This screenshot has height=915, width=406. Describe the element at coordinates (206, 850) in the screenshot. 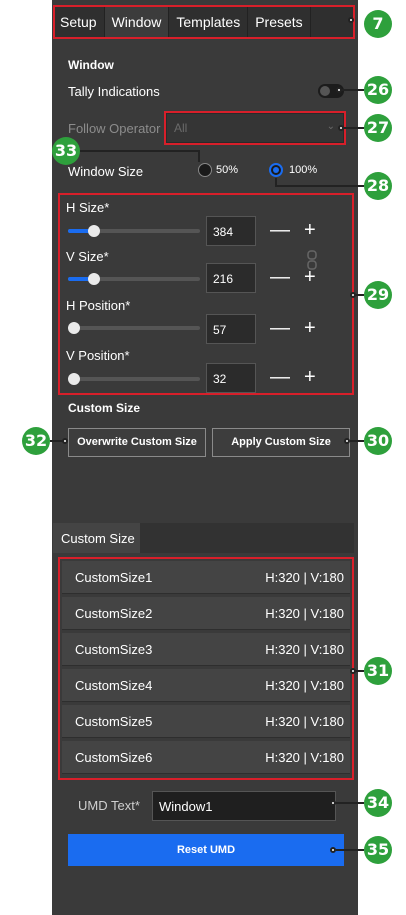

I see `reset-umd-button: Reset UMD` at that location.